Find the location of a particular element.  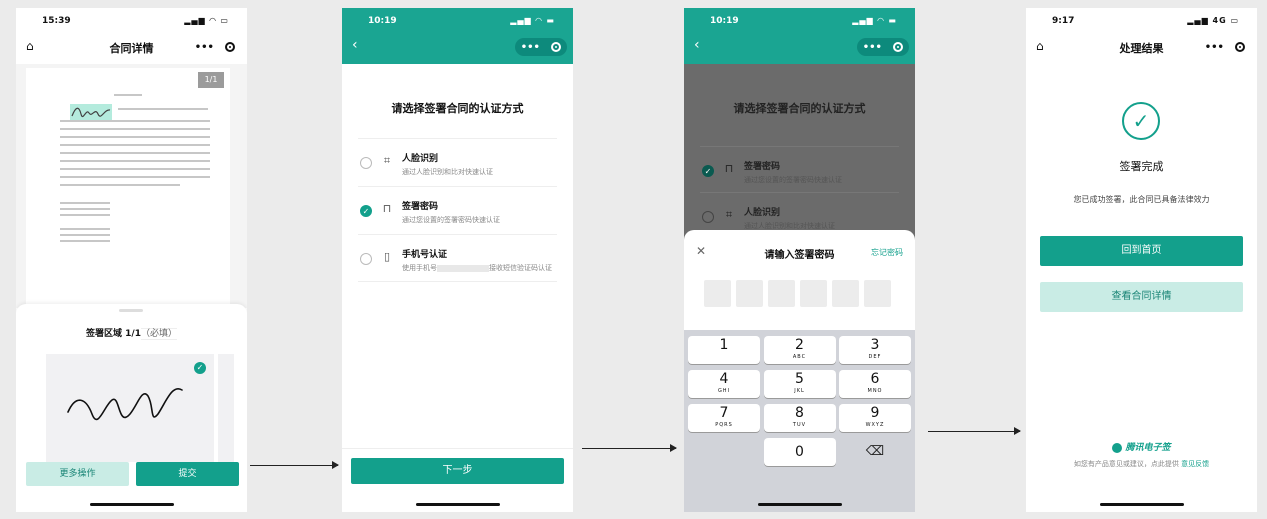

brand-logo: 腾讯电子签 is located at coordinates (1141, 446).